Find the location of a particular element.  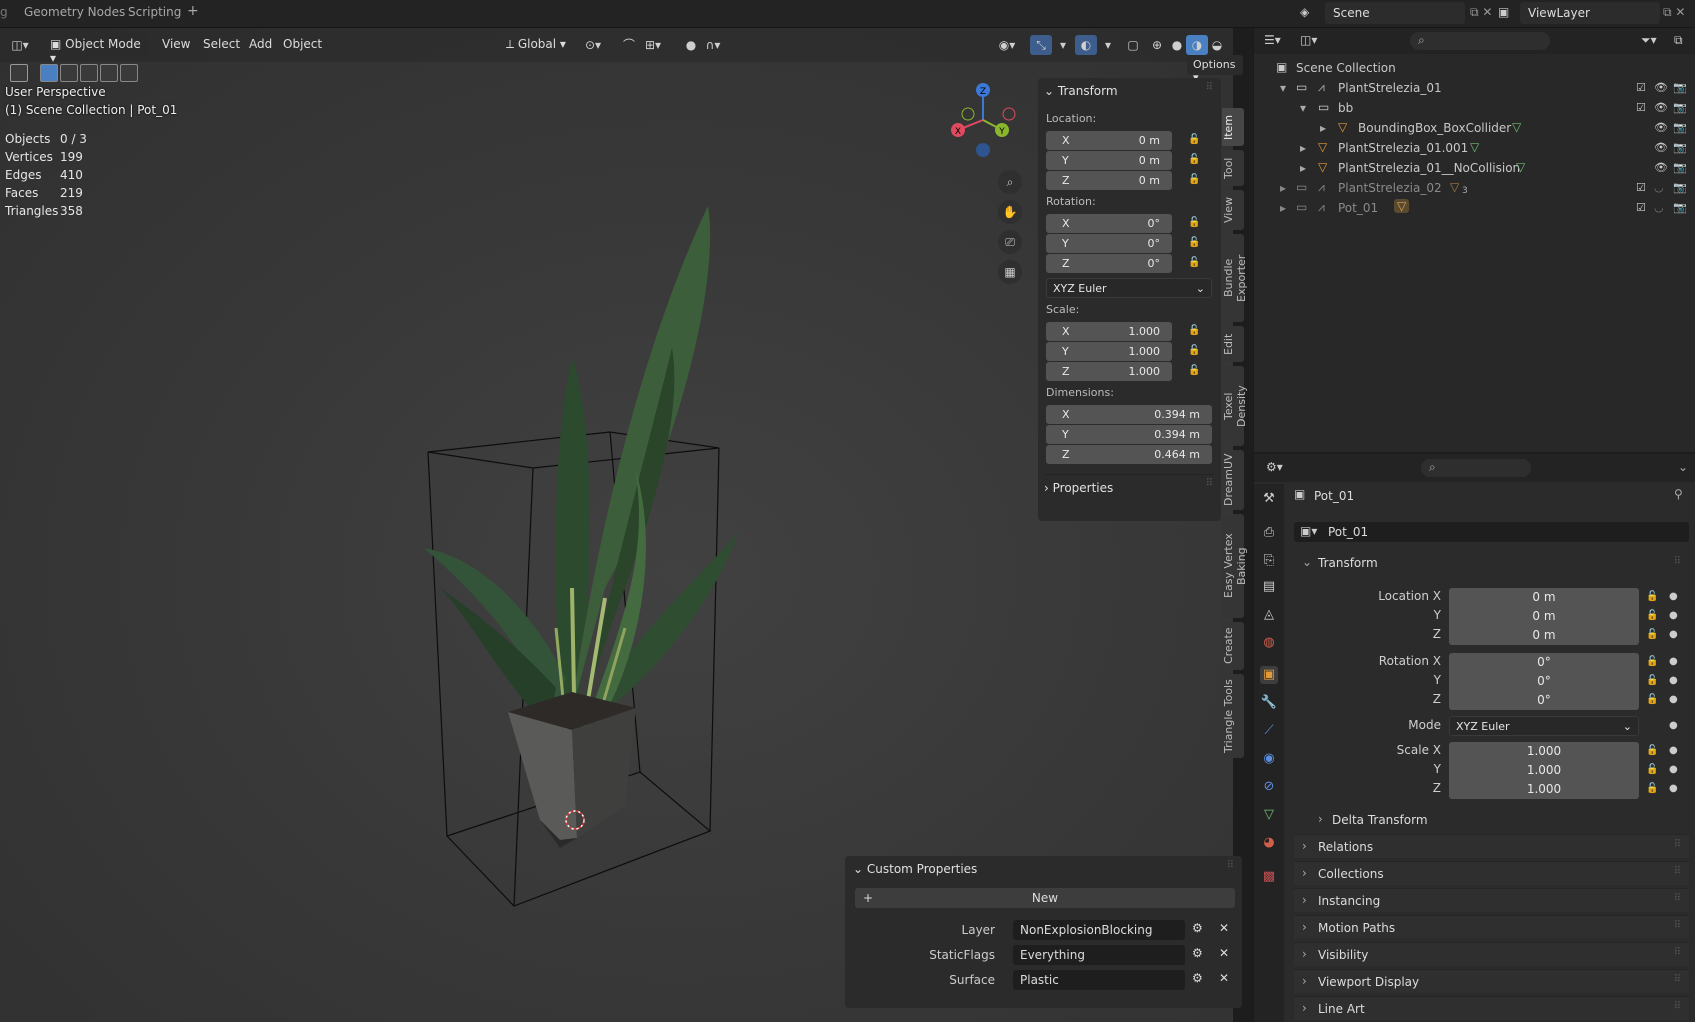

editor-type-icon: ⚙▾ is located at coordinates (1274, 467).